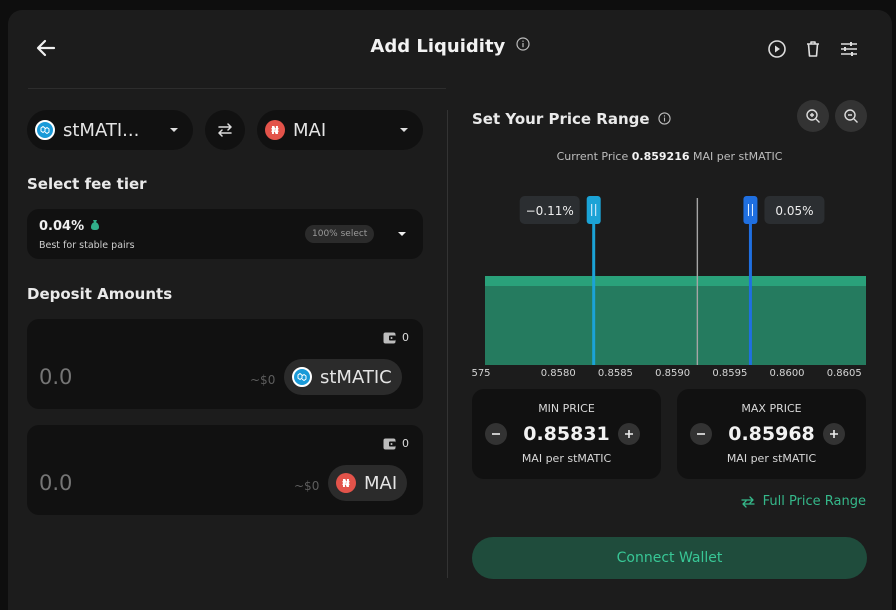 The width and height of the screenshot is (896, 610). Describe the element at coordinates (481, 373) in the screenshot. I see `x-tick-label: 575` at that location.